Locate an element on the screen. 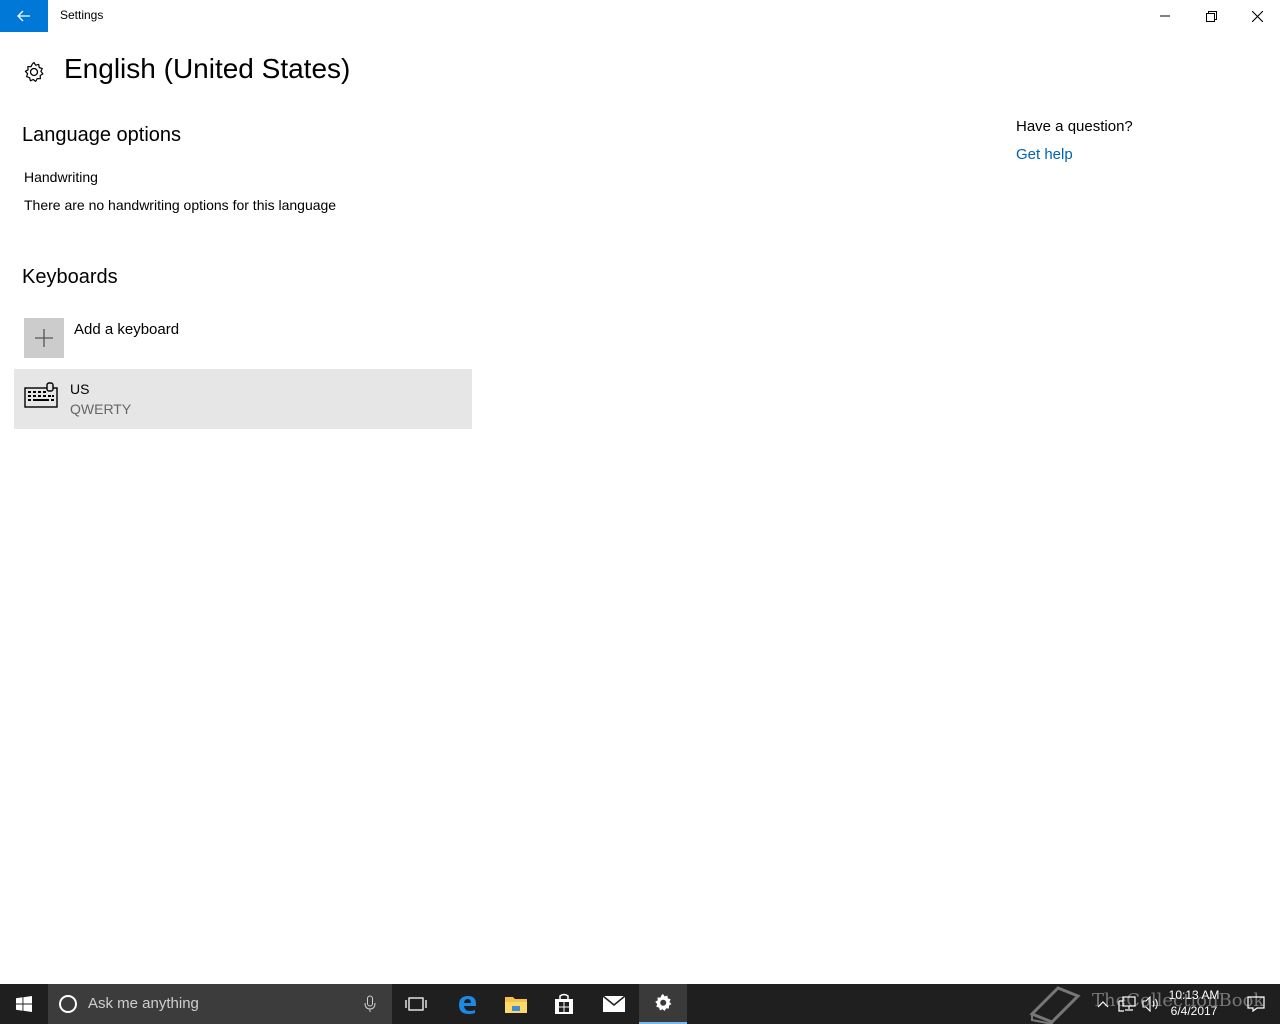  gear-icon is located at coordinates (34, 71).